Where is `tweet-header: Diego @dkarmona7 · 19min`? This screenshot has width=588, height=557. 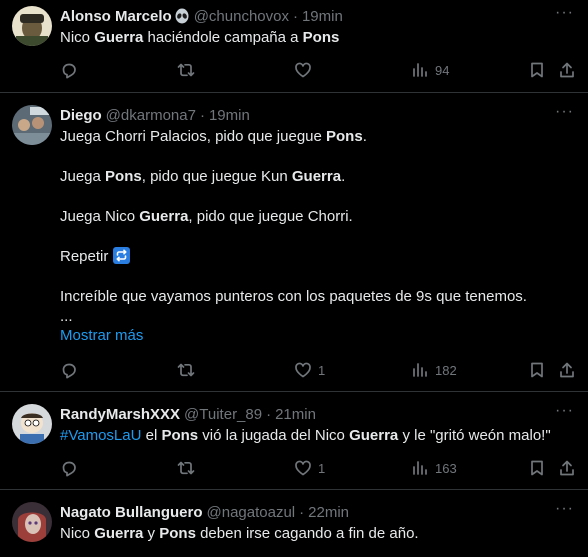
tweet-header: Diego @dkarmona7 · 19min is located at coordinates (155, 115).